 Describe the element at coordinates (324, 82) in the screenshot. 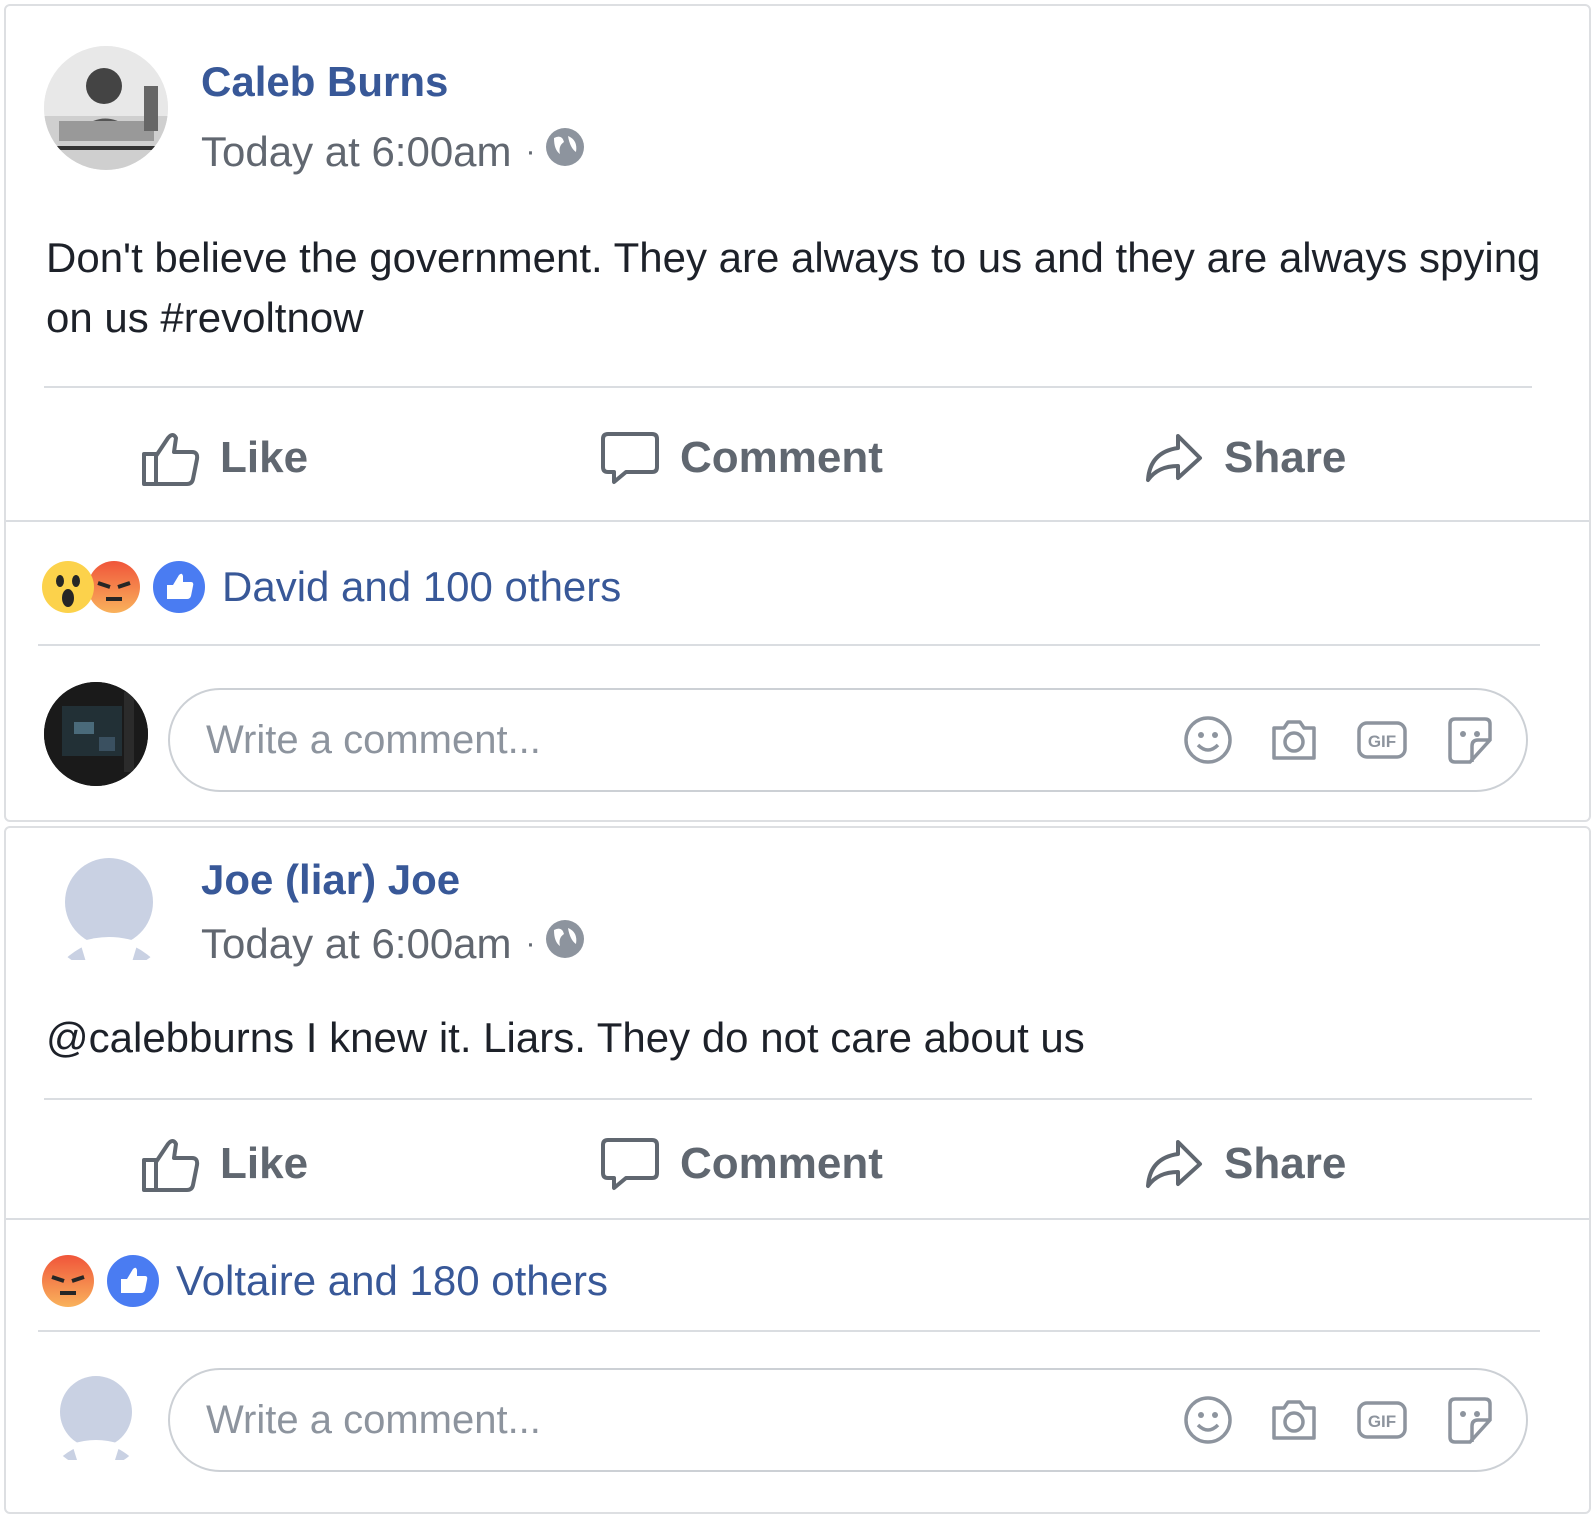

I see `post-author: Caleb Burns` at that location.